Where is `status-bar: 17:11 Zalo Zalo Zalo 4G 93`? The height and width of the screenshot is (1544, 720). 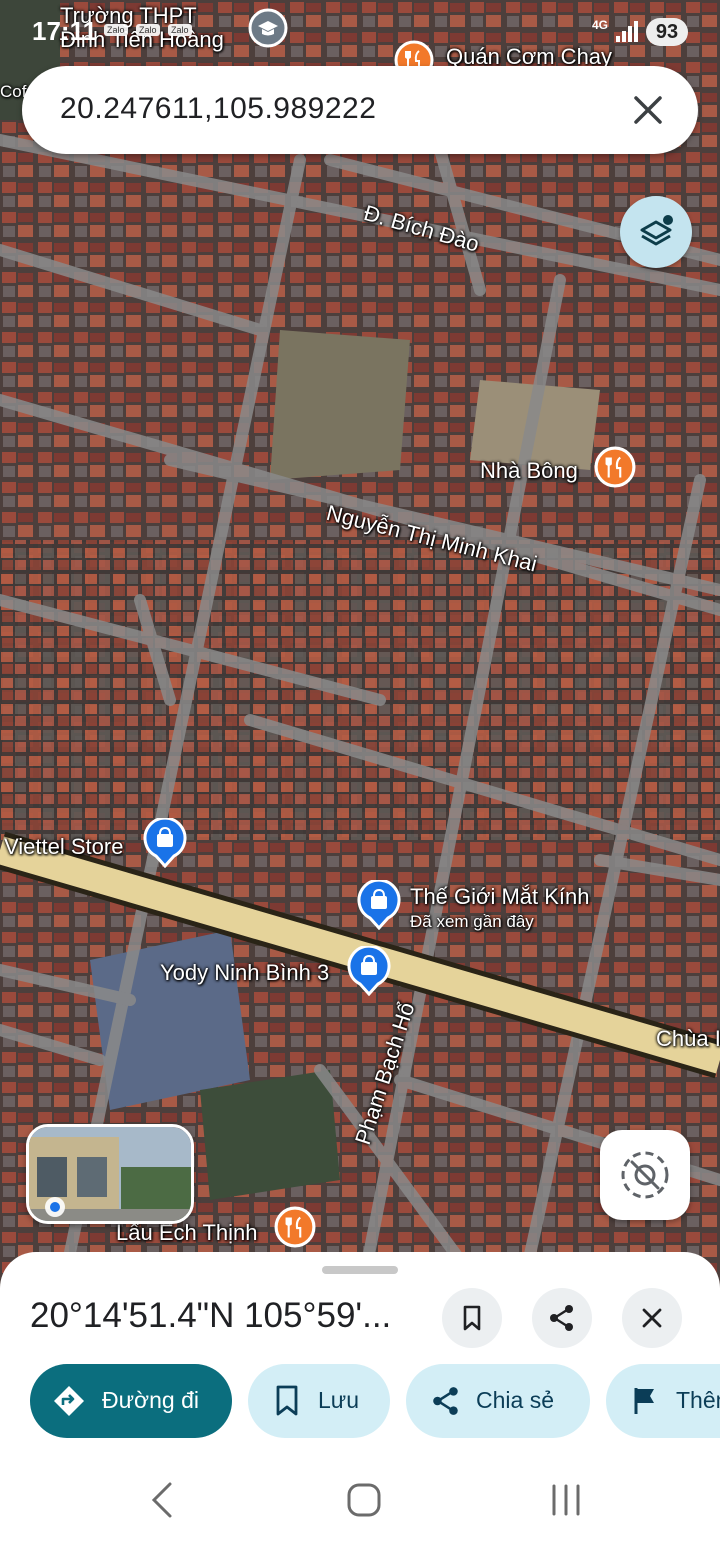
status-bar: 17:11 Zalo Zalo Zalo 4G 93 is located at coordinates (360, 31).